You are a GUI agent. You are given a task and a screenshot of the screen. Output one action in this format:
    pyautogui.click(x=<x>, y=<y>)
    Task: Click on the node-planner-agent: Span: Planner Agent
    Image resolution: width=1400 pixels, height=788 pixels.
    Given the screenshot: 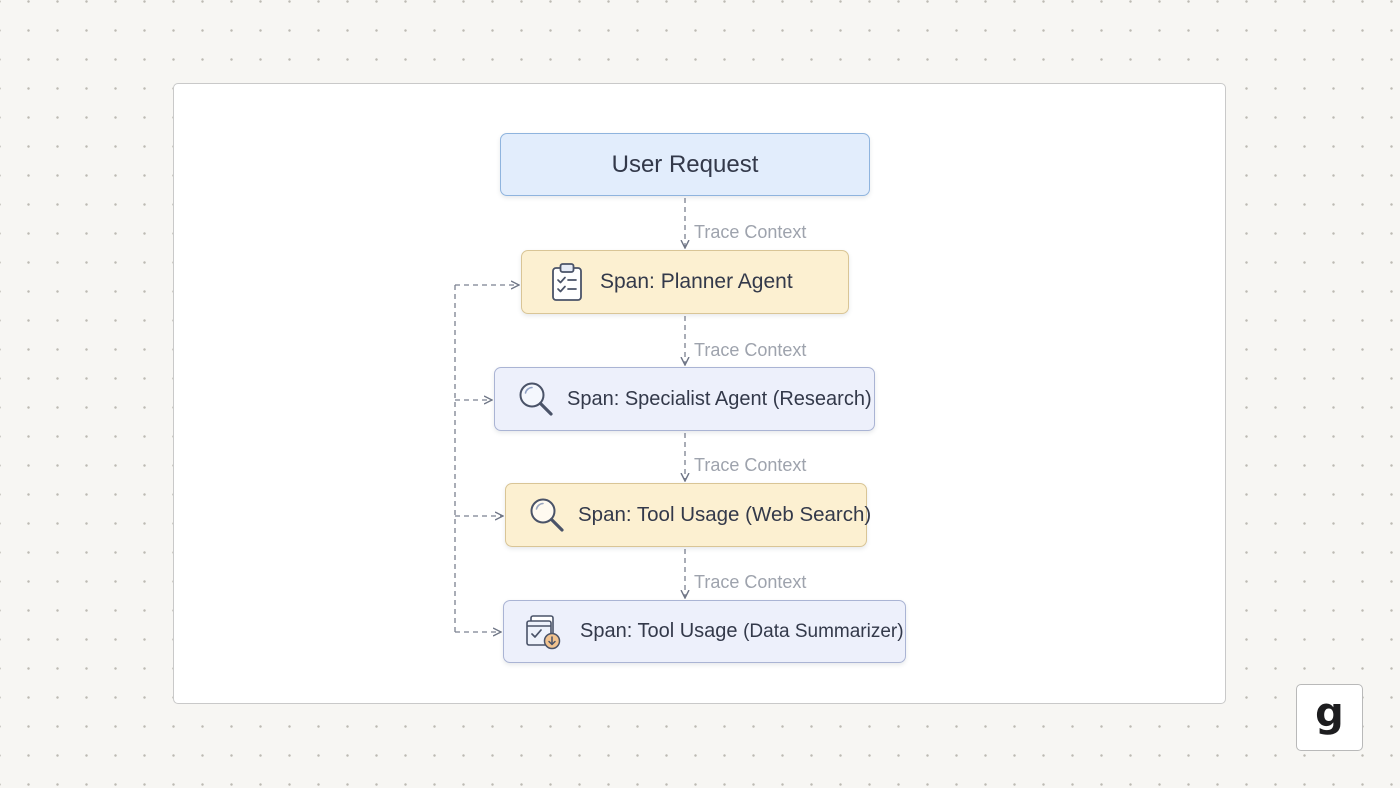 What is the action you would take?
    pyautogui.click(x=685, y=282)
    